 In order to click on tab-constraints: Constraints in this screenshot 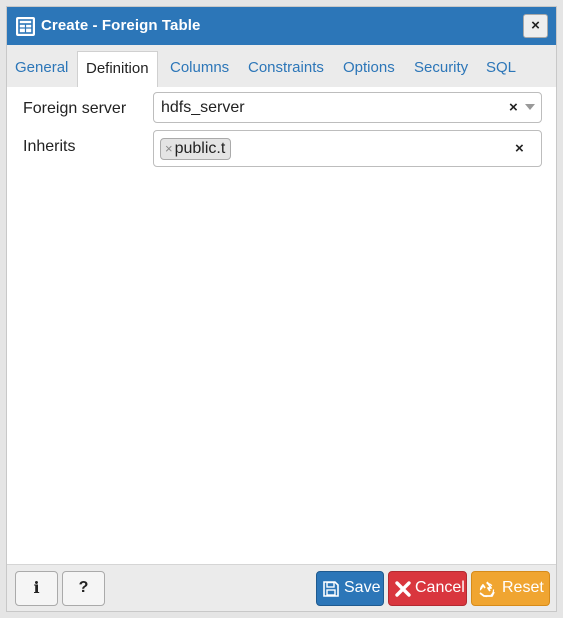, I will do `click(286, 69)`.